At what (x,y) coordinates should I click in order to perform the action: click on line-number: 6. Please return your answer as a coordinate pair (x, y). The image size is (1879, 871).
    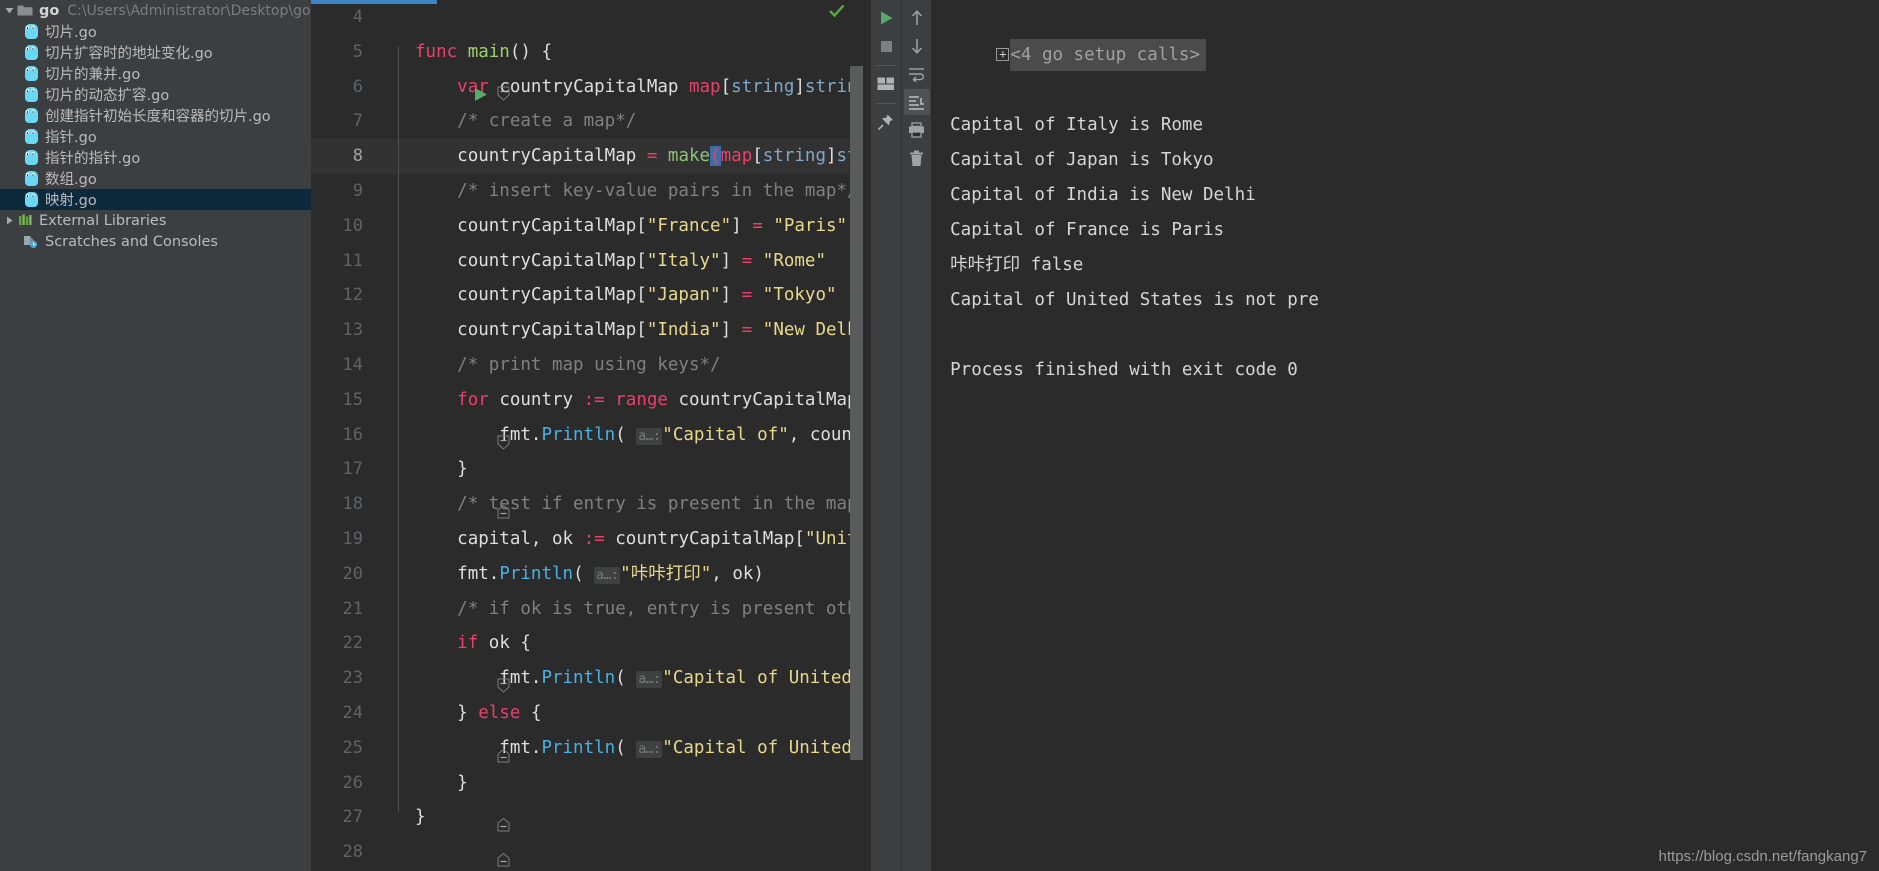
    Looking at the image, I should click on (357, 86).